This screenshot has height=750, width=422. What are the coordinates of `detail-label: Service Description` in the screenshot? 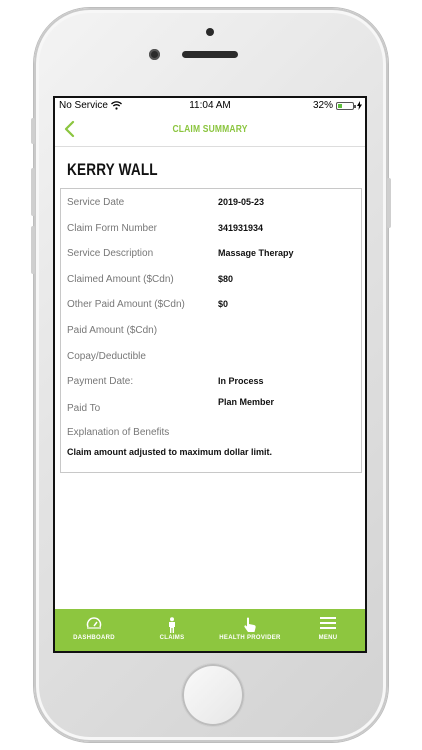 It's located at (110, 253).